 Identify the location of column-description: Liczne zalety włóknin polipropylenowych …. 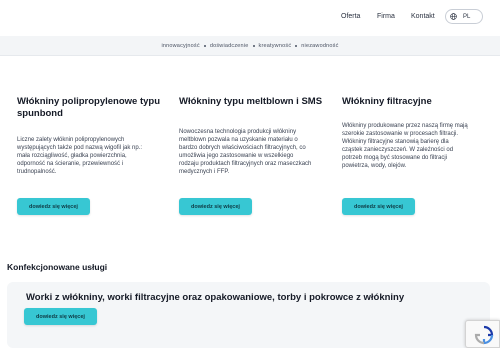
(80, 156).